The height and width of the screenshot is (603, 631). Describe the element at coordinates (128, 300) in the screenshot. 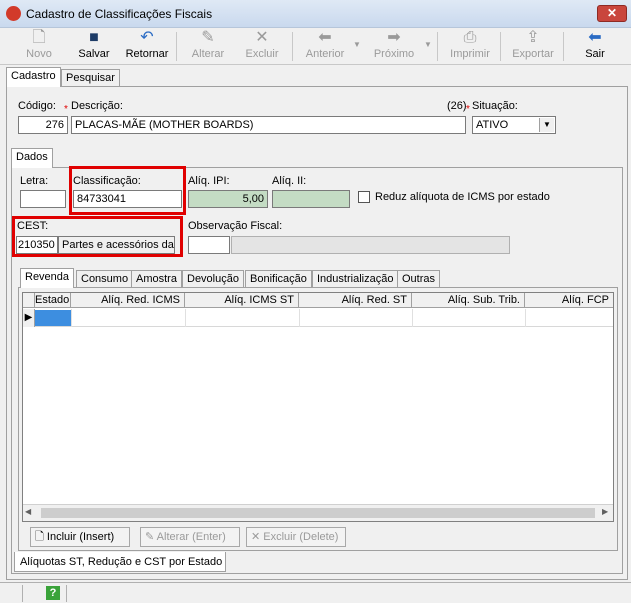

I see `col-aliq-red-icms: Alíq. Red. ICMS` at that location.